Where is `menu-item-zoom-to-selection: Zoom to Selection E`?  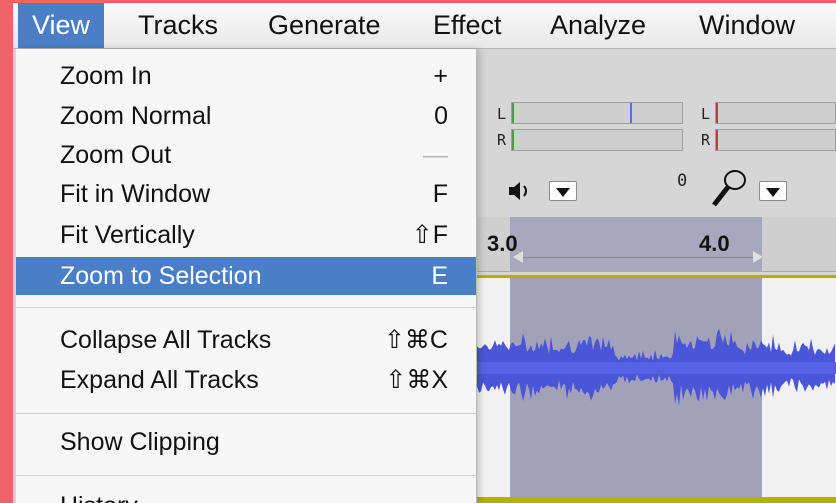
menu-item-zoom-to-selection: Zoom to Selection E is located at coordinates (246, 276).